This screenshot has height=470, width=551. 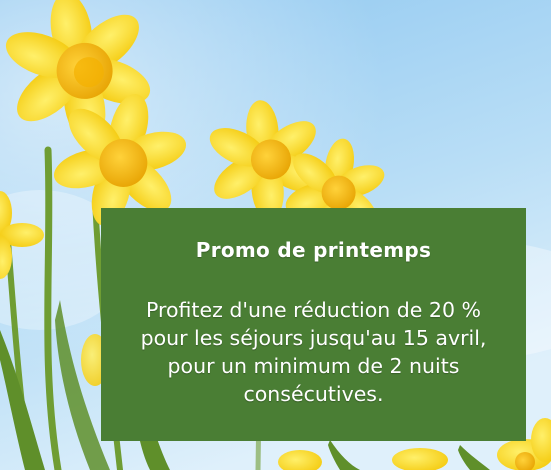 I want to click on promo-line: Profitez d'une réduction de 20 %, so click(x=313, y=310).